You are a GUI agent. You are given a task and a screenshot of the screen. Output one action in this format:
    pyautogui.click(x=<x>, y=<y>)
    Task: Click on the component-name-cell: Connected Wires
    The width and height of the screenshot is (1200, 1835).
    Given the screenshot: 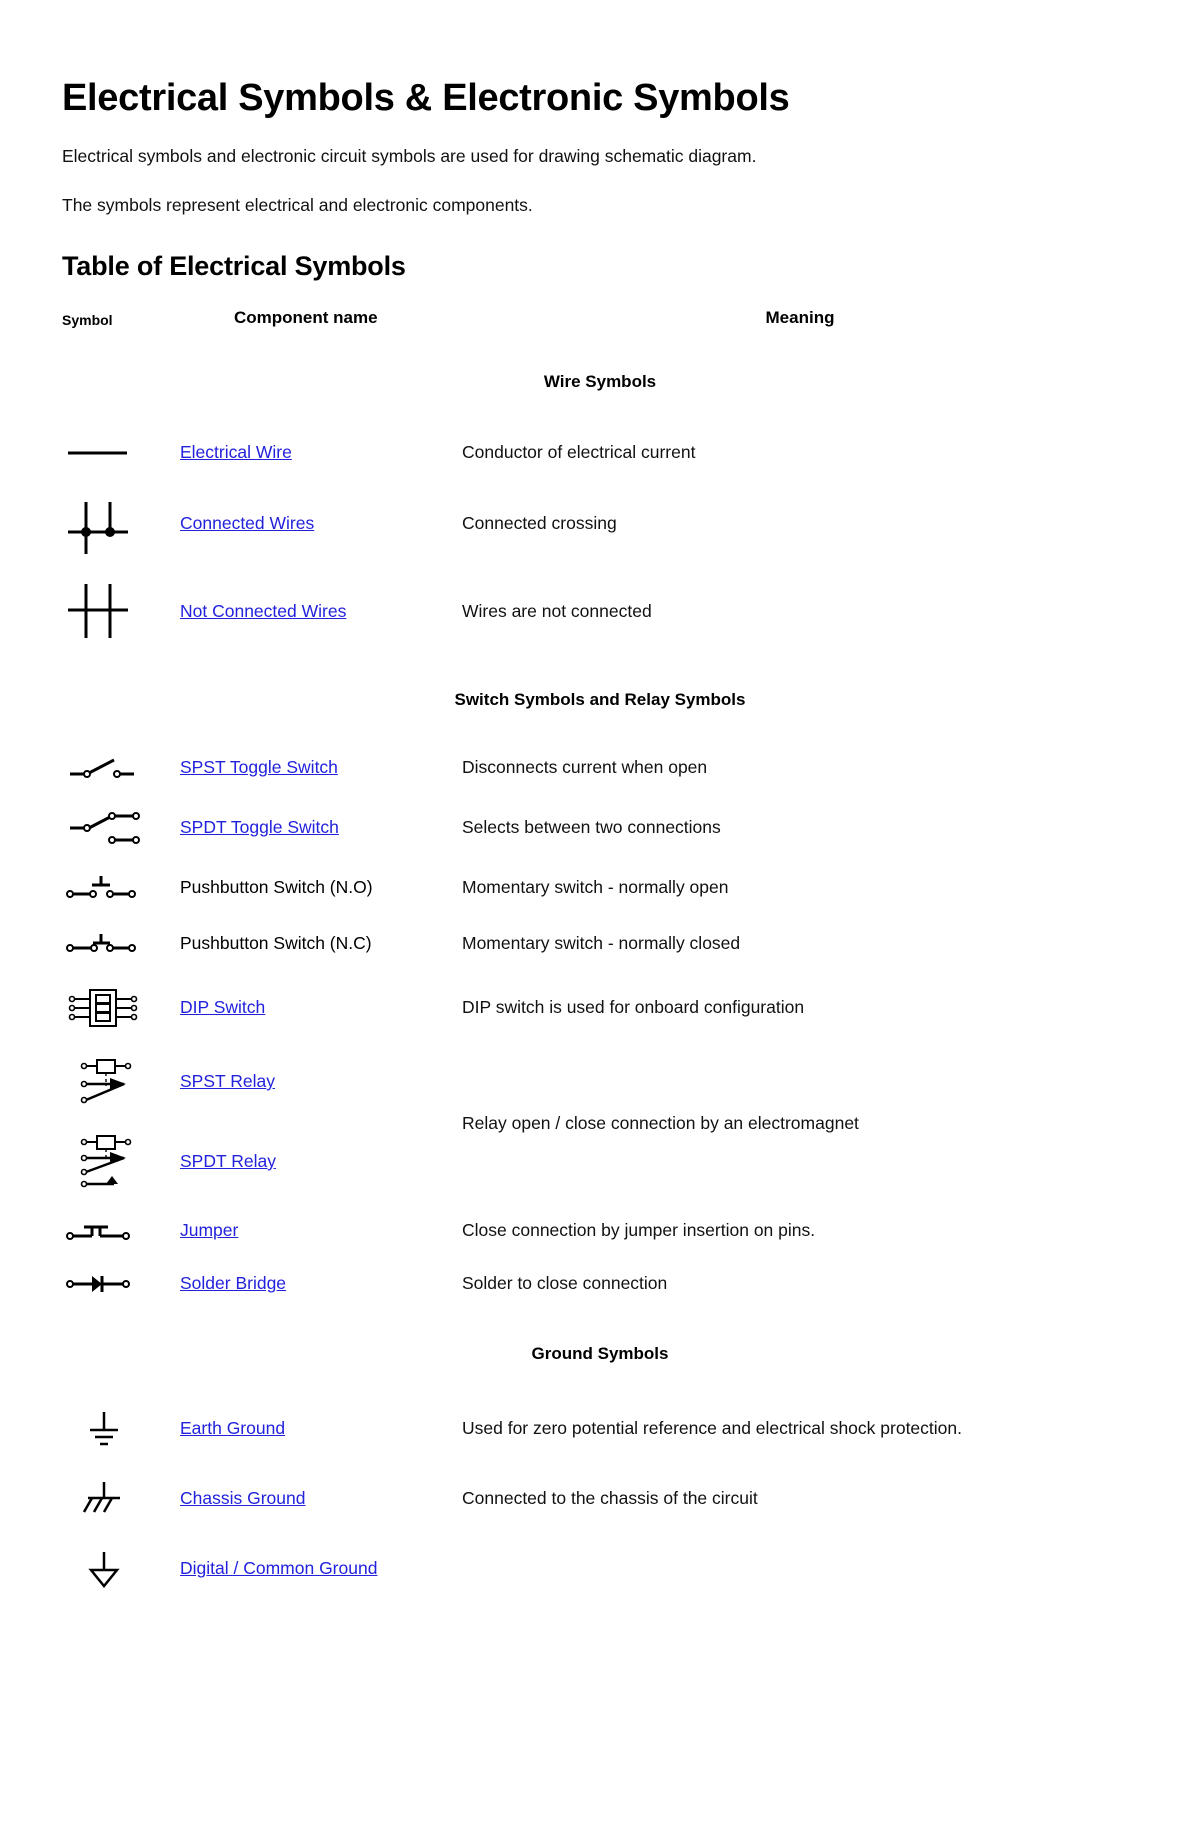 What is the action you would take?
    pyautogui.click(x=321, y=524)
    